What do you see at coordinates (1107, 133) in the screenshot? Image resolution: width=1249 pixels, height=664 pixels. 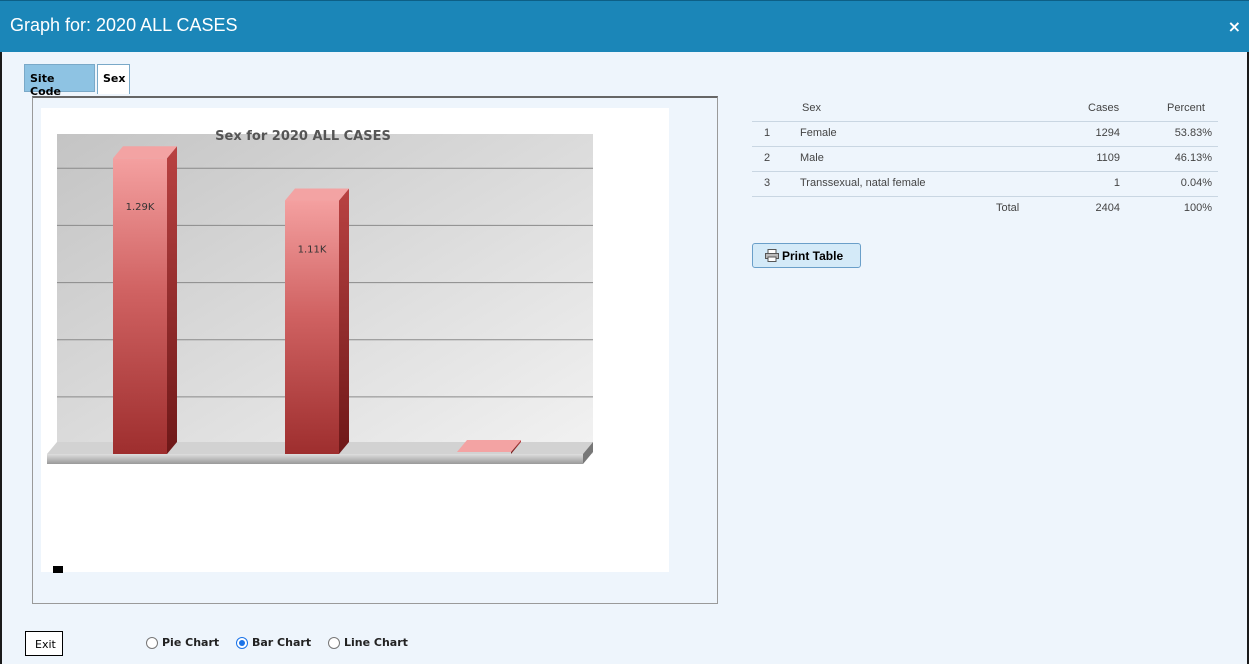 I see `row-cases: 1294` at bounding box center [1107, 133].